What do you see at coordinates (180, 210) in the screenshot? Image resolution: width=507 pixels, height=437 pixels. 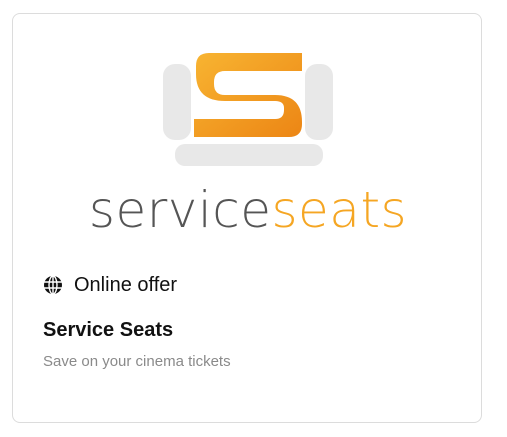 I see `logo-word-service: service` at bounding box center [180, 210].